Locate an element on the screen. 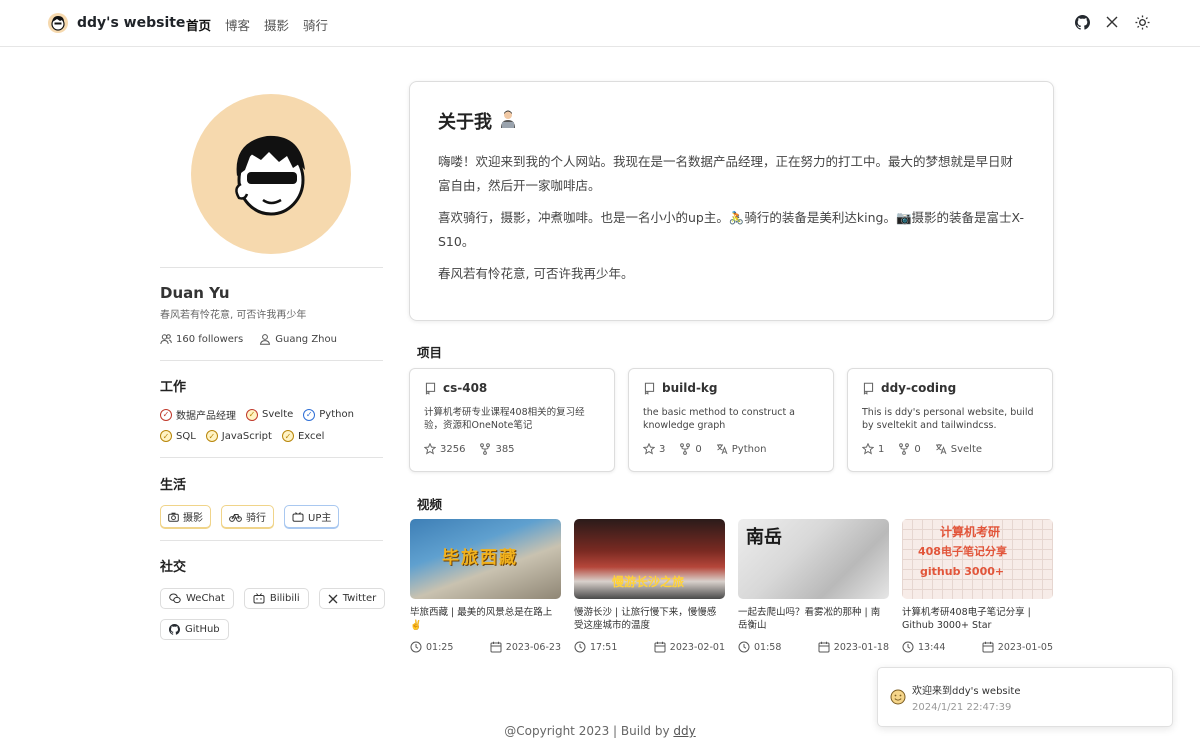 The image size is (1200, 750). toast-time: 2024/1/21 22:47:39 is located at coordinates (962, 707).